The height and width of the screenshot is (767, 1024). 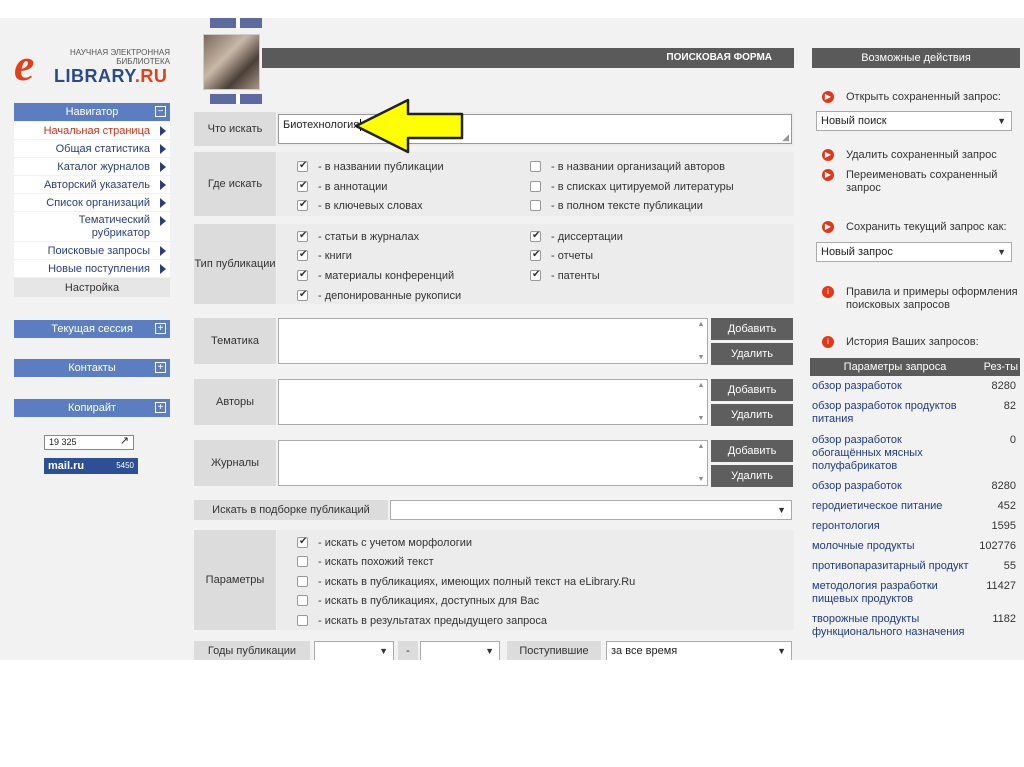 I want to click on delete-saved-action: ▶ Удалить сохраненный запрос, so click(x=920, y=155).